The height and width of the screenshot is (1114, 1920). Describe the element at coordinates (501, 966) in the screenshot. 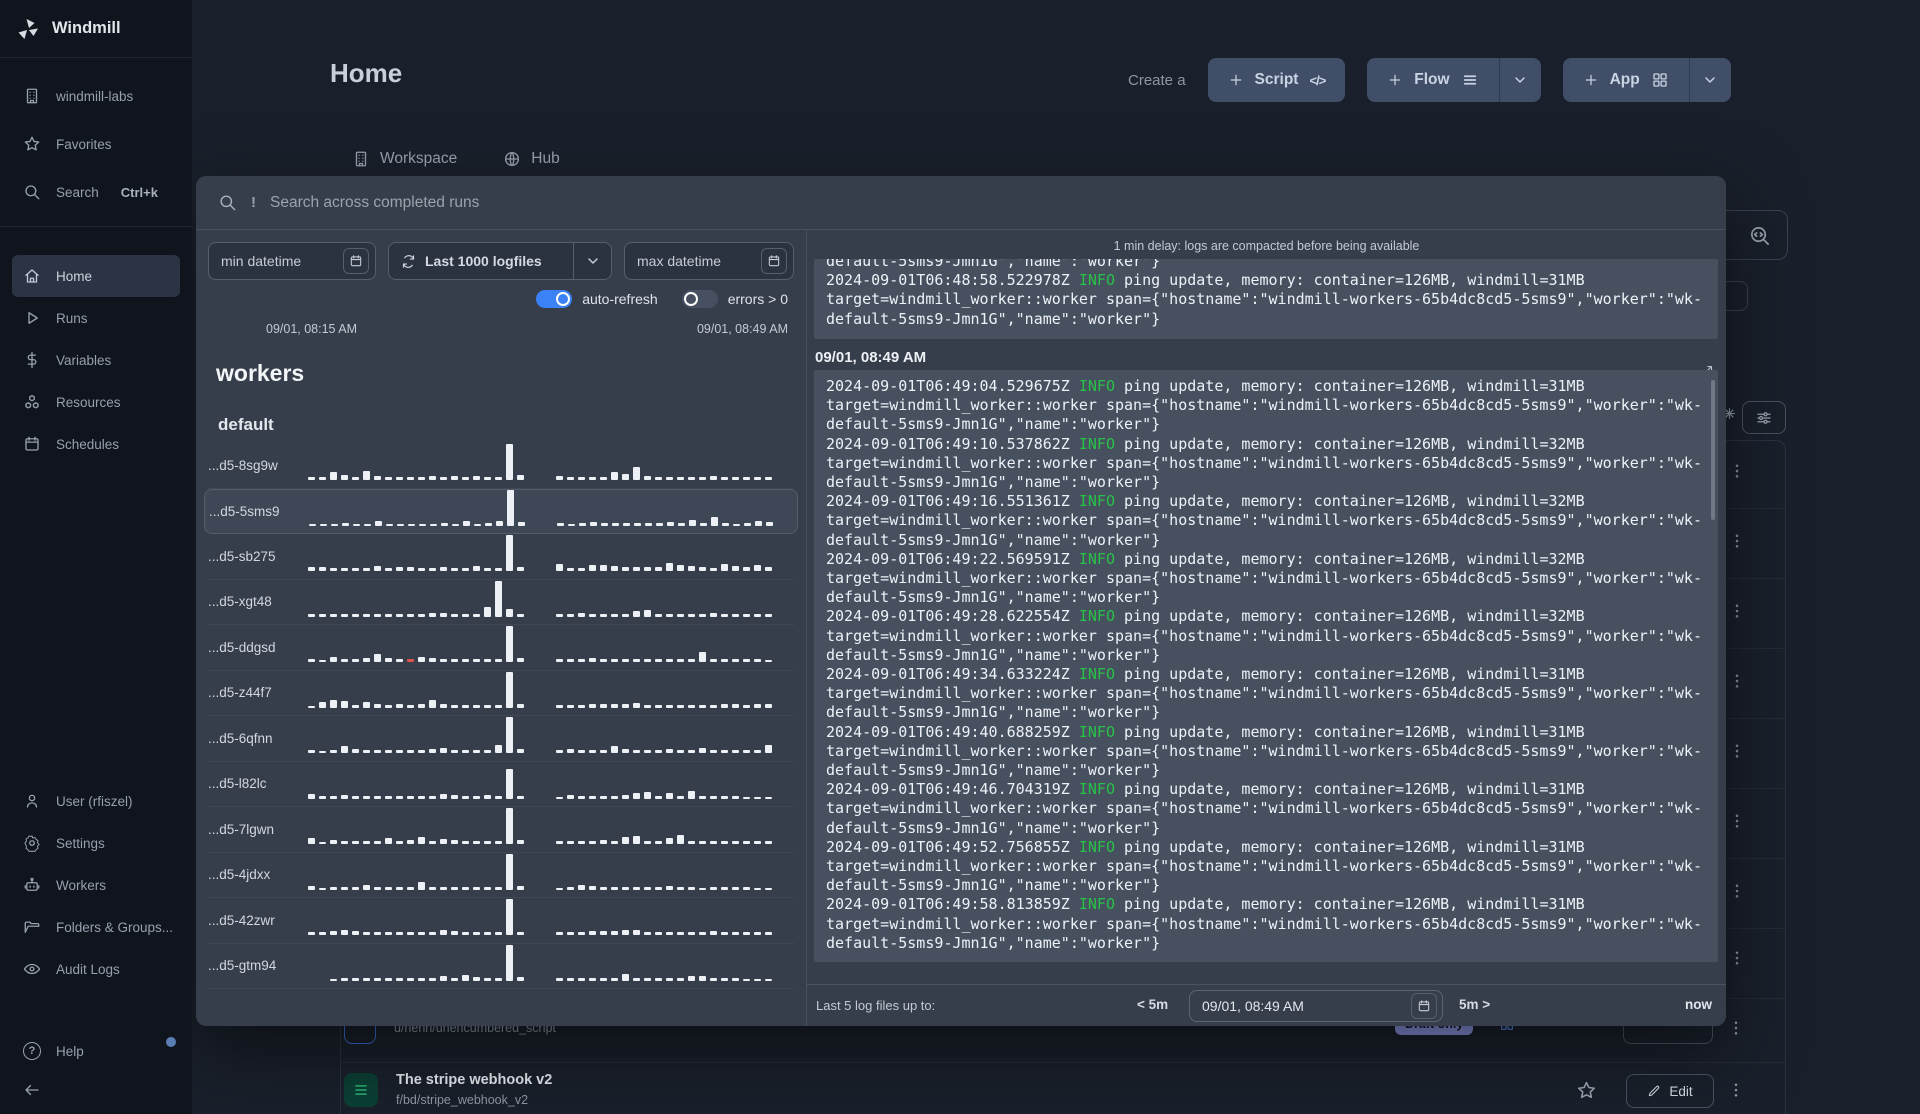

I see `worker-row: ...d5-gtm94` at that location.